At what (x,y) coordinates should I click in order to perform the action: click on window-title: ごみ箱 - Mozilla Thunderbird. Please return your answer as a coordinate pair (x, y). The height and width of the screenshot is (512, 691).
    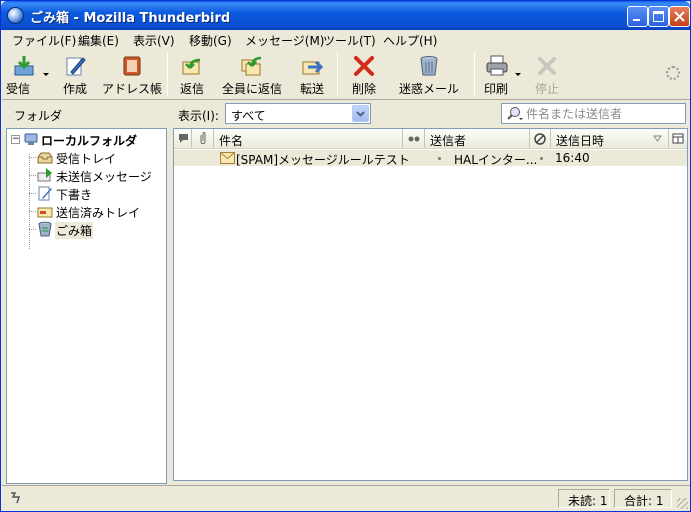
    Looking at the image, I should click on (130, 18).